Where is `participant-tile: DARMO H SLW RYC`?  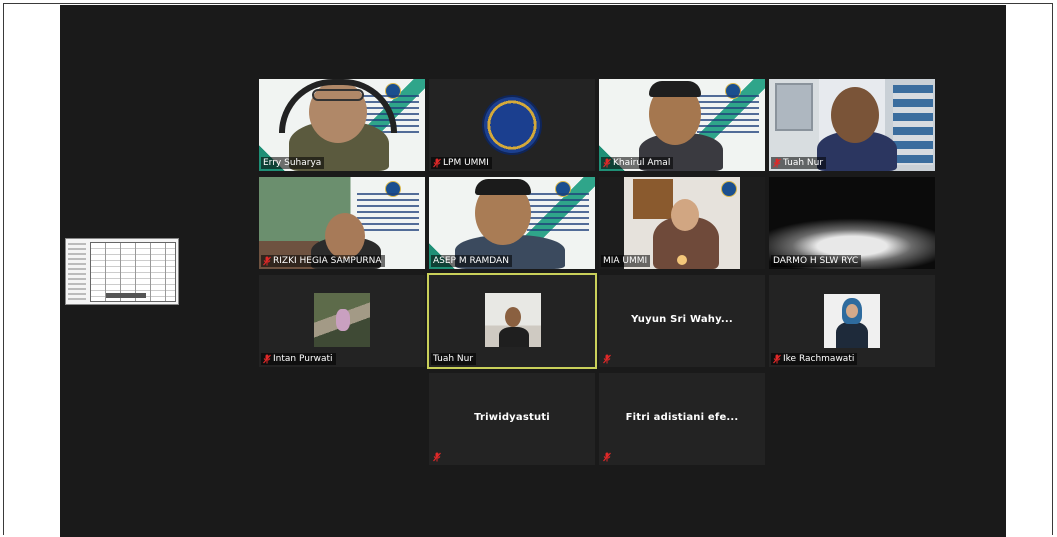 participant-tile: DARMO H SLW RYC is located at coordinates (852, 223).